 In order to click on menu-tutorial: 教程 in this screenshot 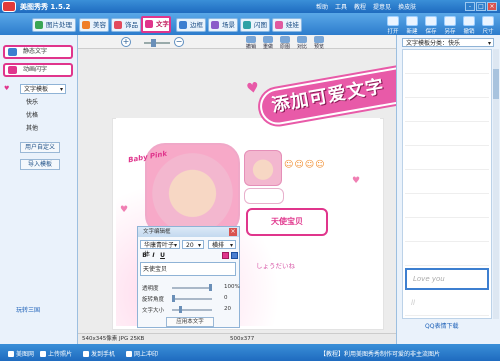, I will do `click(360, 6)`.